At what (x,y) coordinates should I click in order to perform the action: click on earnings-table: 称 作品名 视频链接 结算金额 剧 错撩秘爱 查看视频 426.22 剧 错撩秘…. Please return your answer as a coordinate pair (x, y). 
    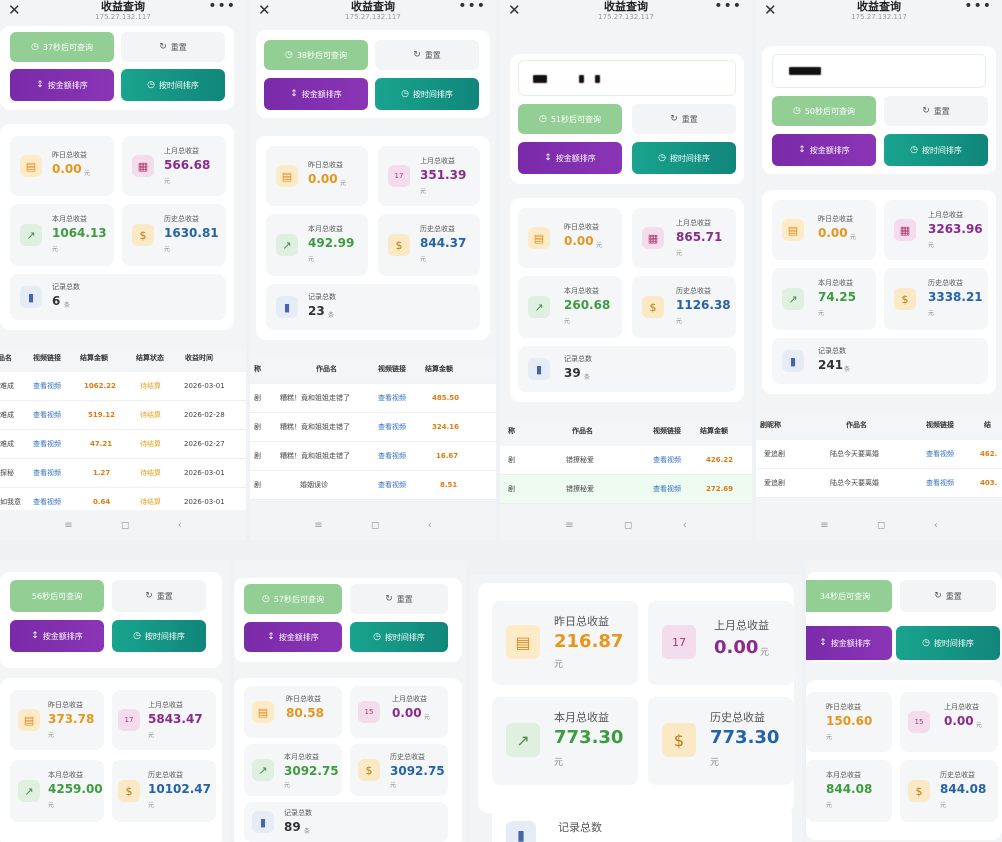
    Looking at the image, I should click on (626, 465).